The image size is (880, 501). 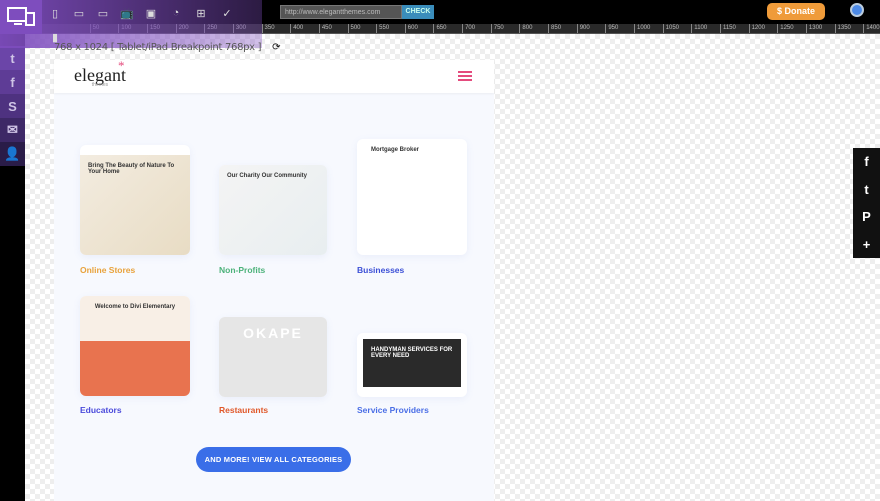 What do you see at coordinates (756, 28) in the screenshot?
I see `ruler-tick: 1200` at bounding box center [756, 28].